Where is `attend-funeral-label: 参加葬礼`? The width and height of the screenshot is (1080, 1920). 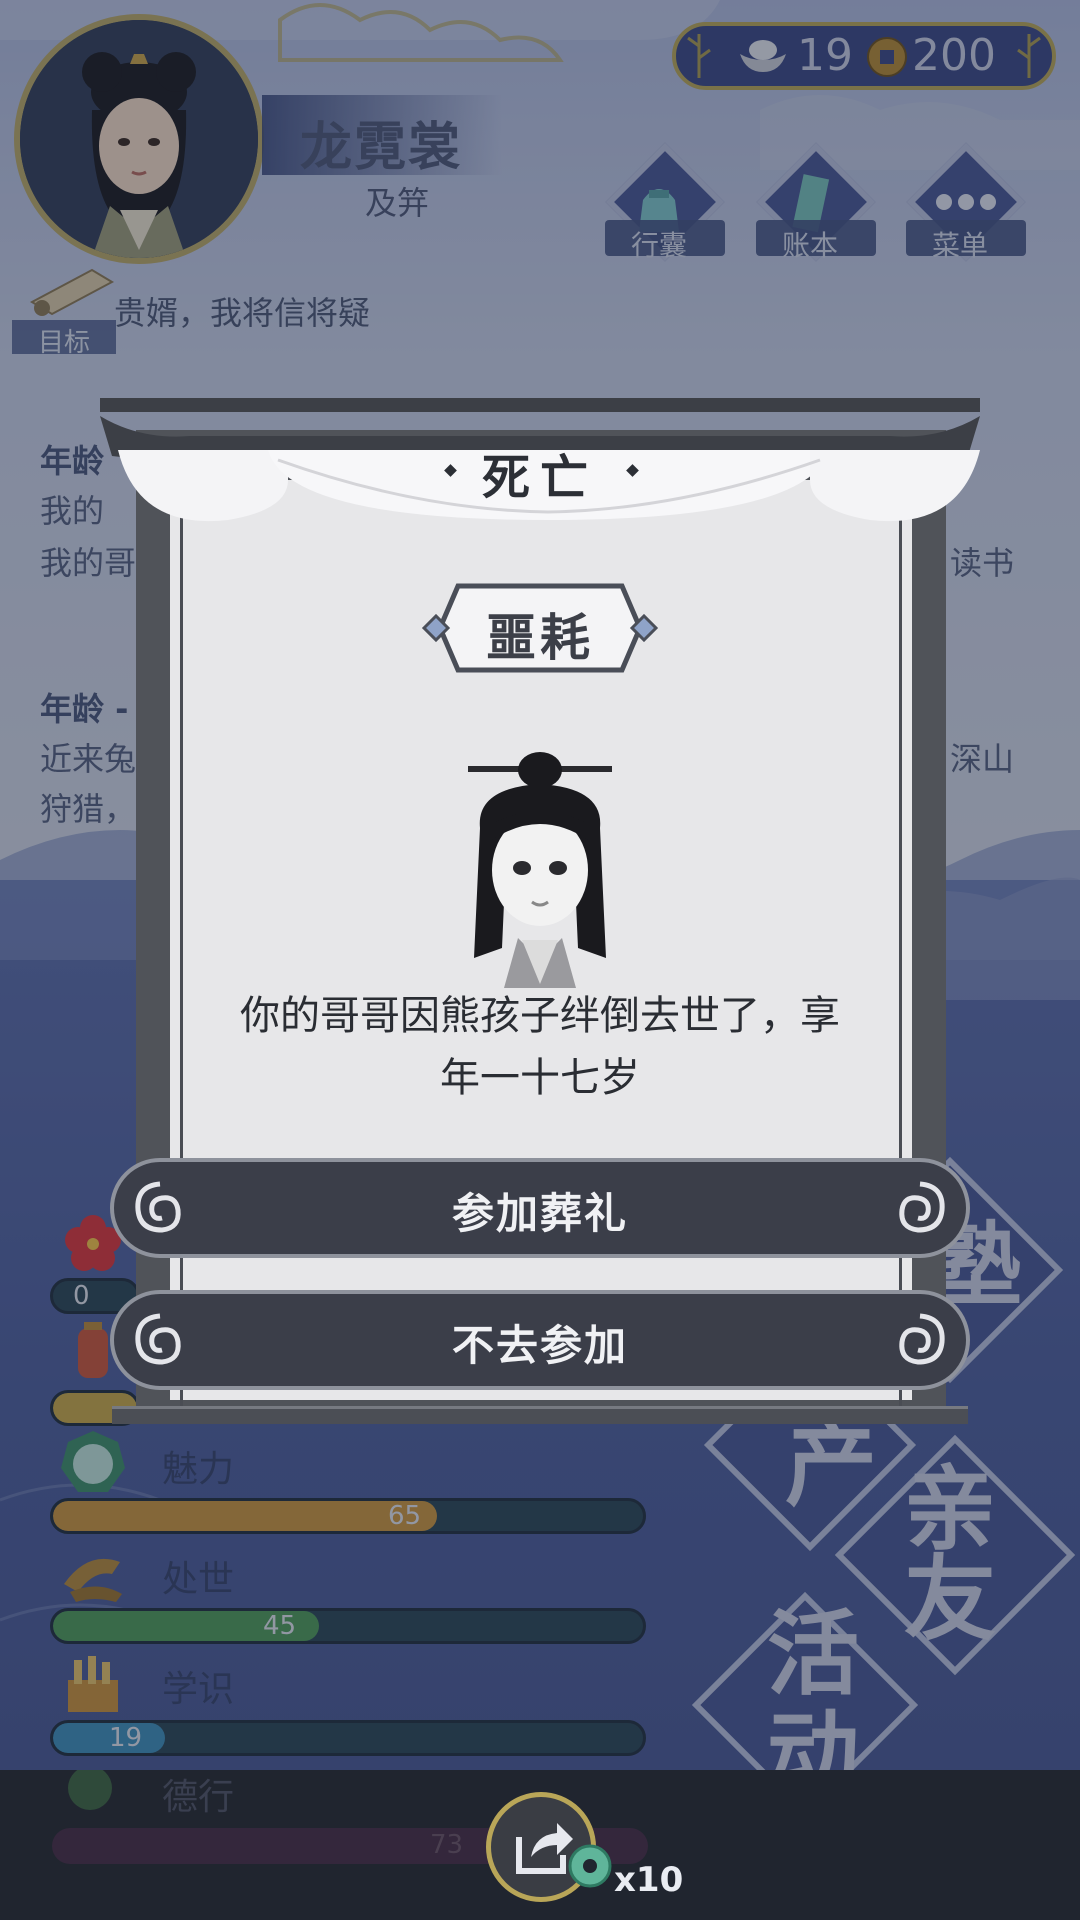
attend-funeral-label: 参加葬礼 is located at coordinates (539, 1213).